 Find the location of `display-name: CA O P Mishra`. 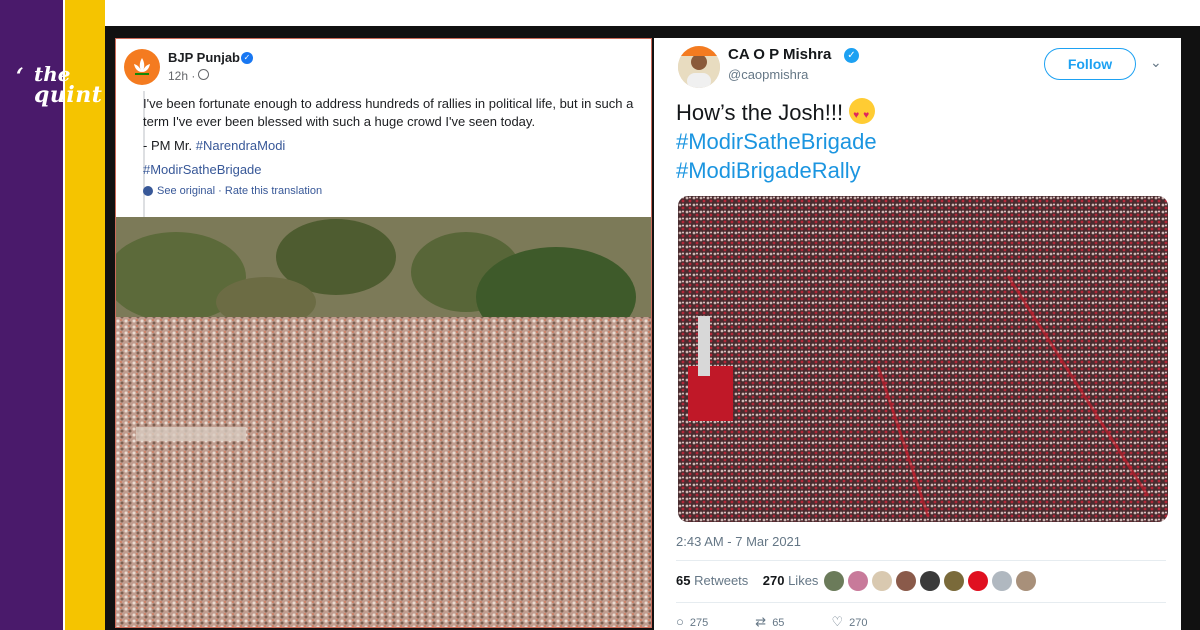

display-name: CA O P Mishra is located at coordinates (779, 54).